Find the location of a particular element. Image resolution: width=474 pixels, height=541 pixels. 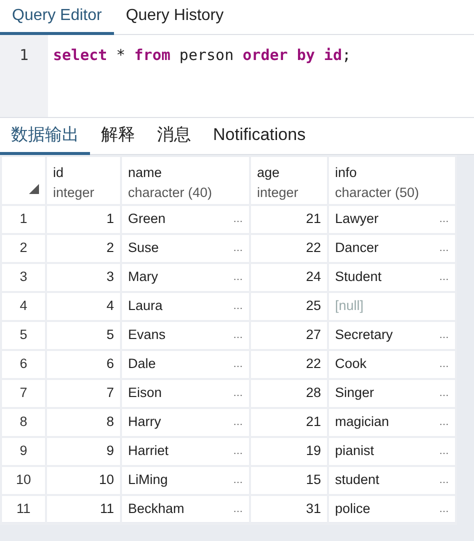

row-number: 3 is located at coordinates (23, 277).